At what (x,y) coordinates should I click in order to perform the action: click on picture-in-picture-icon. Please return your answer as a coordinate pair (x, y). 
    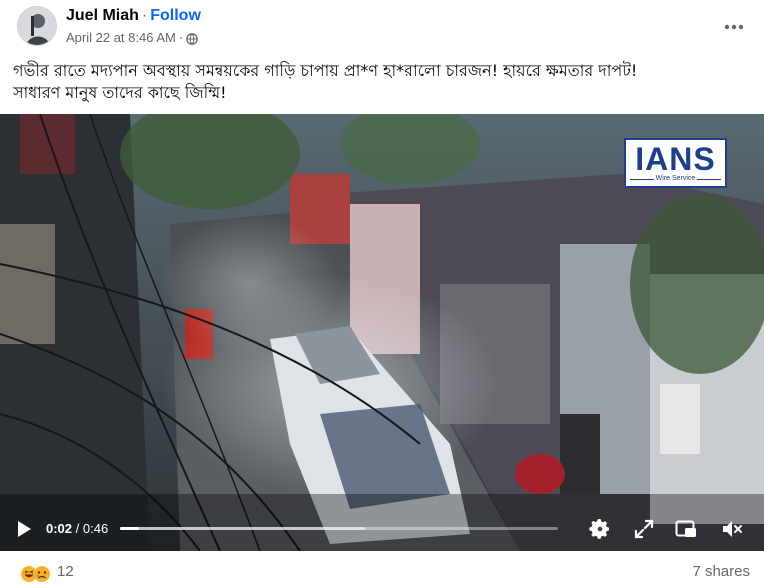
    Looking at the image, I should click on (686, 532).